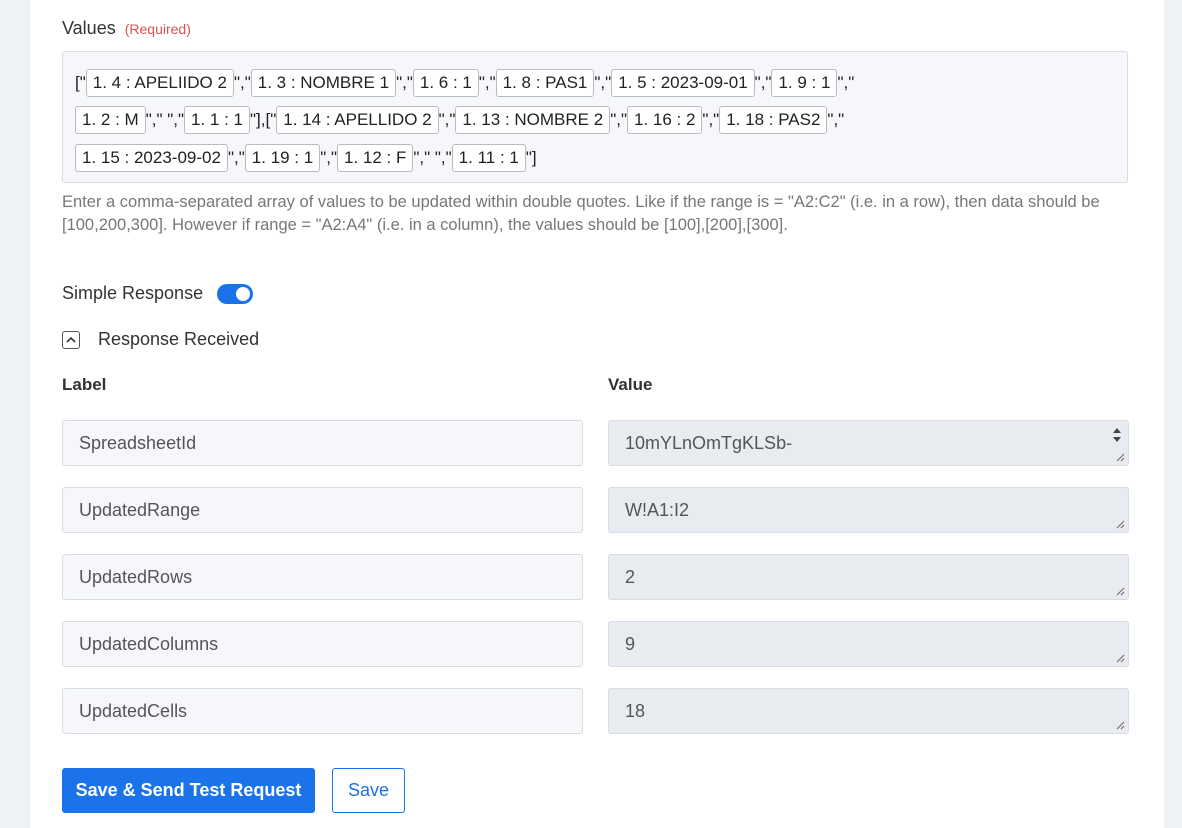 The width and height of the screenshot is (1182, 828). Describe the element at coordinates (868, 711) in the screenshot. I see `response-value-field: 18` at that location.